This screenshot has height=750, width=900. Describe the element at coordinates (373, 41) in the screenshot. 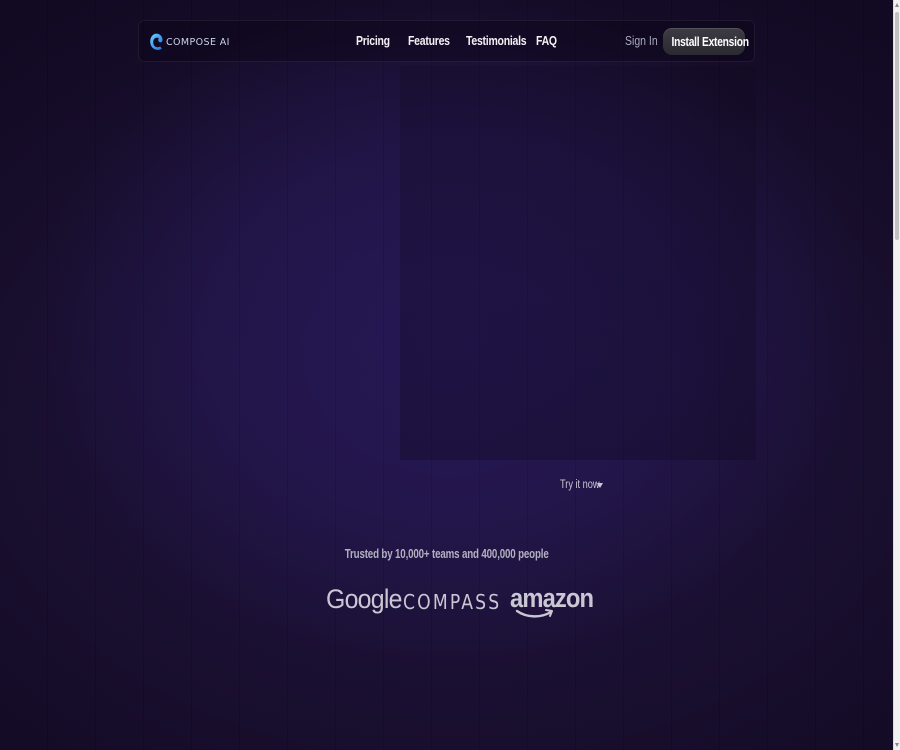

I see `nav-link-pricing: Pricing` at that location.